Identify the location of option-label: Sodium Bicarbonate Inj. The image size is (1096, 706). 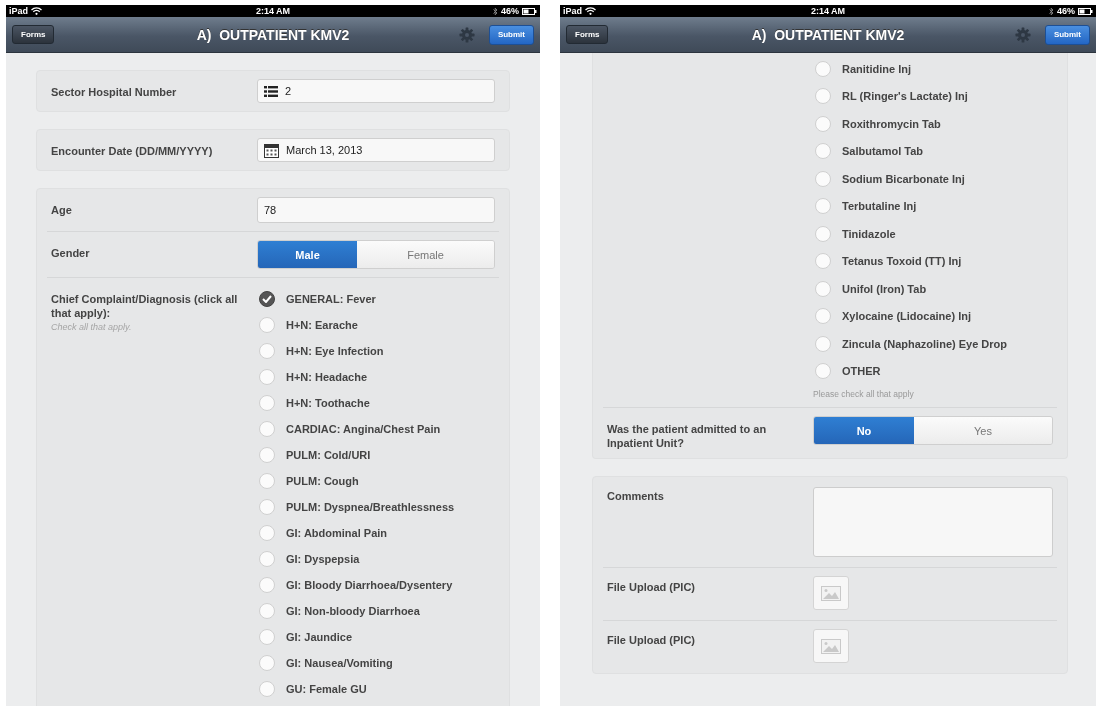
(903, 178).